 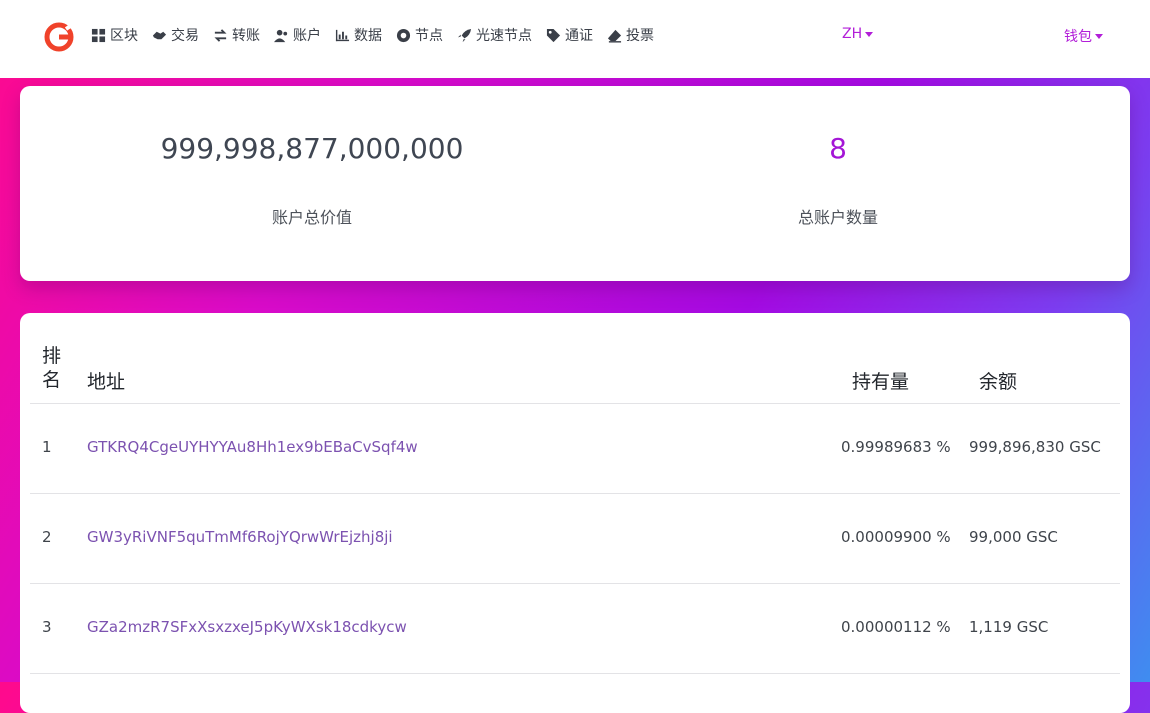 What do you see at coordinates (185, 36) in the screenshot?
I see `nav-item-label: 交易` at bounding box center [185, 36].